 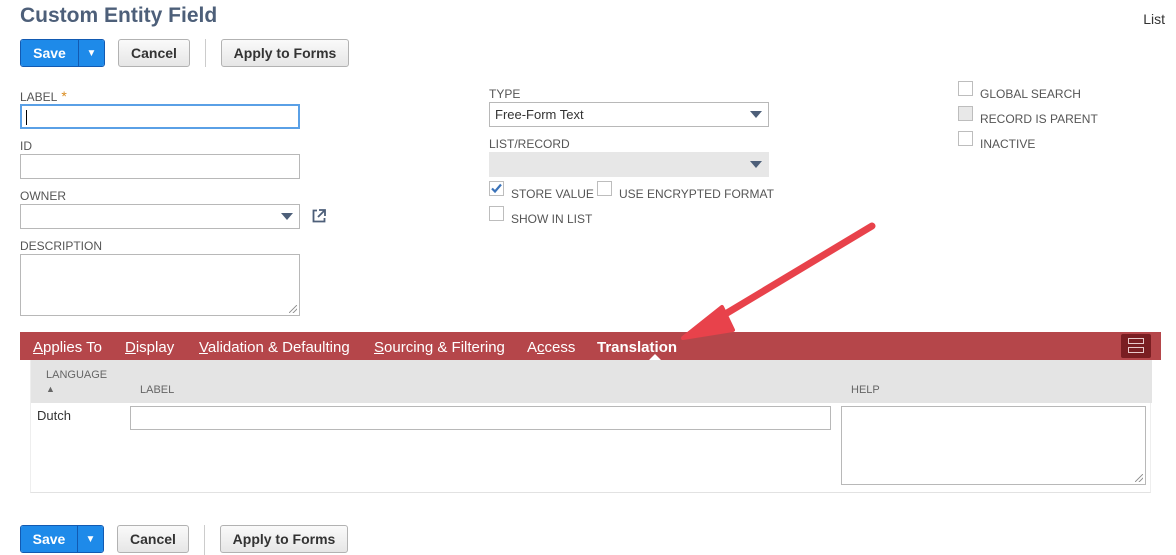 I want to click on toolbar-divider-bottom, so click(x=204, y=540).